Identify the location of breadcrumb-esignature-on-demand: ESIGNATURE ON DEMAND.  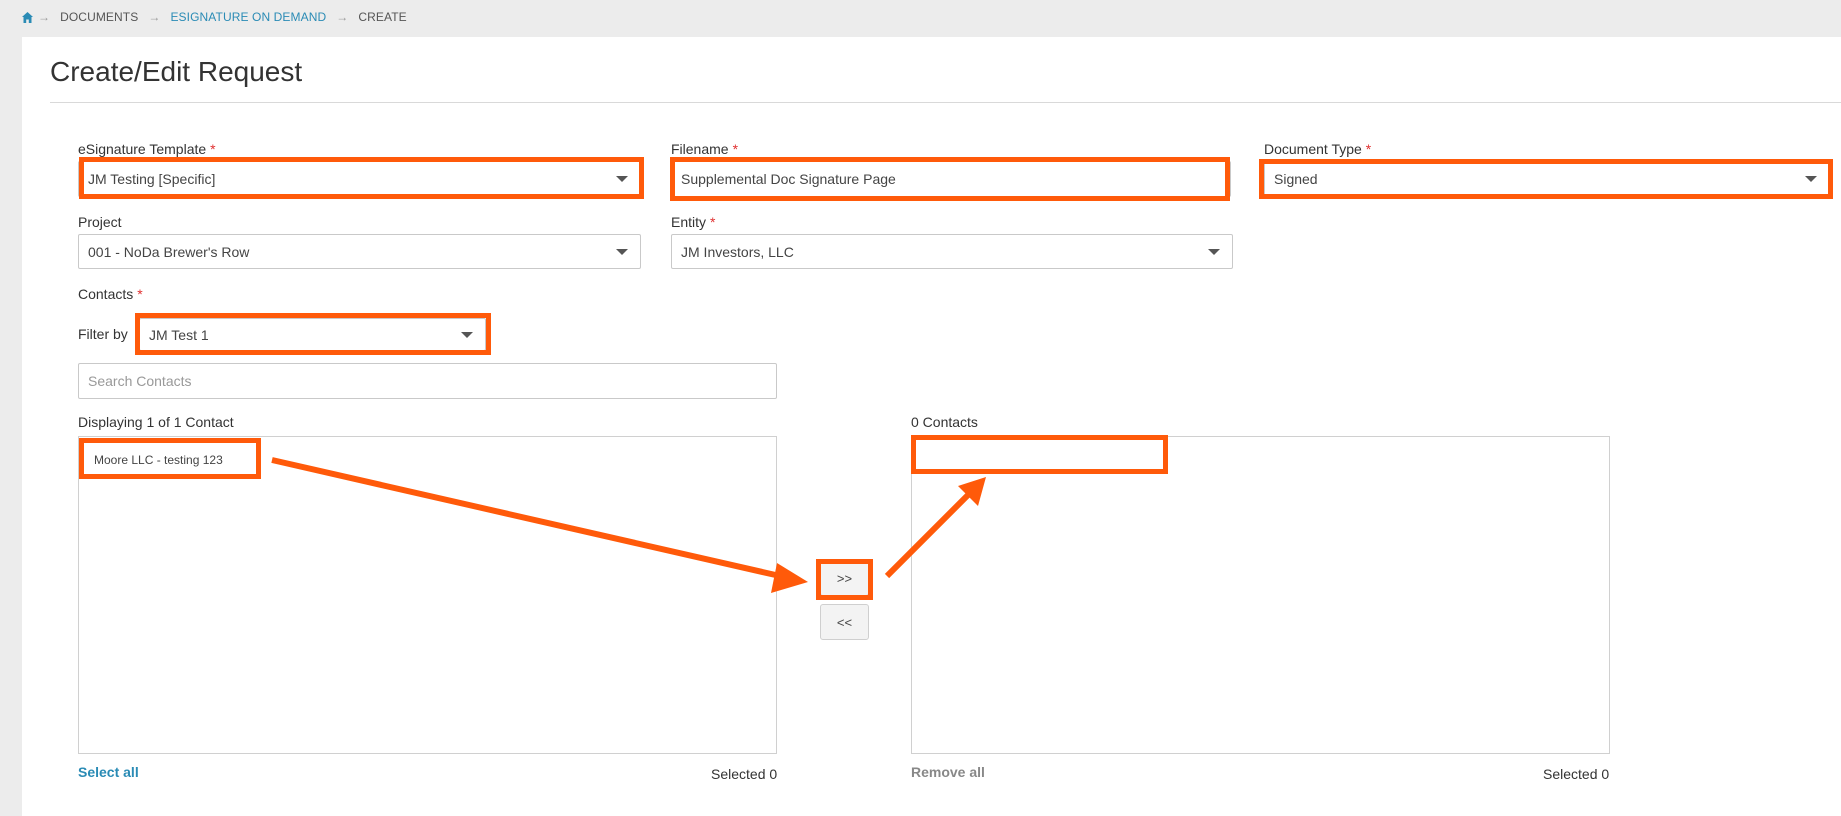
(248, 17).